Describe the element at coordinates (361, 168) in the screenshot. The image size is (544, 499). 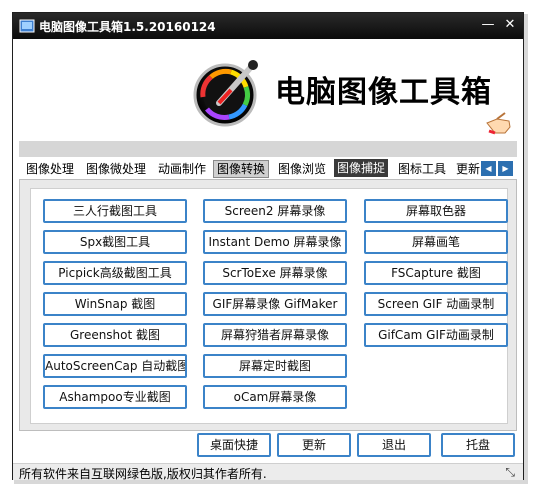
I see `tab-image-capture: 图像捕捉` at that location.